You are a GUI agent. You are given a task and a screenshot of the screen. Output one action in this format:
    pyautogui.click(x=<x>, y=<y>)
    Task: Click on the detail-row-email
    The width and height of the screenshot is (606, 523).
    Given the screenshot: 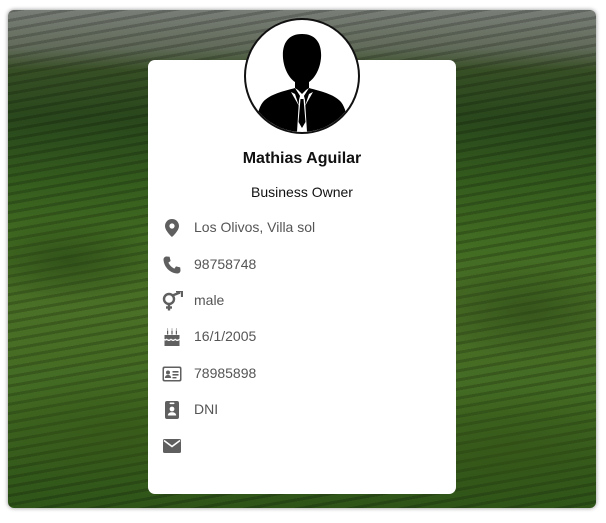 What is the action you would take?
    pyautogui.click(x=300, y=446)
    